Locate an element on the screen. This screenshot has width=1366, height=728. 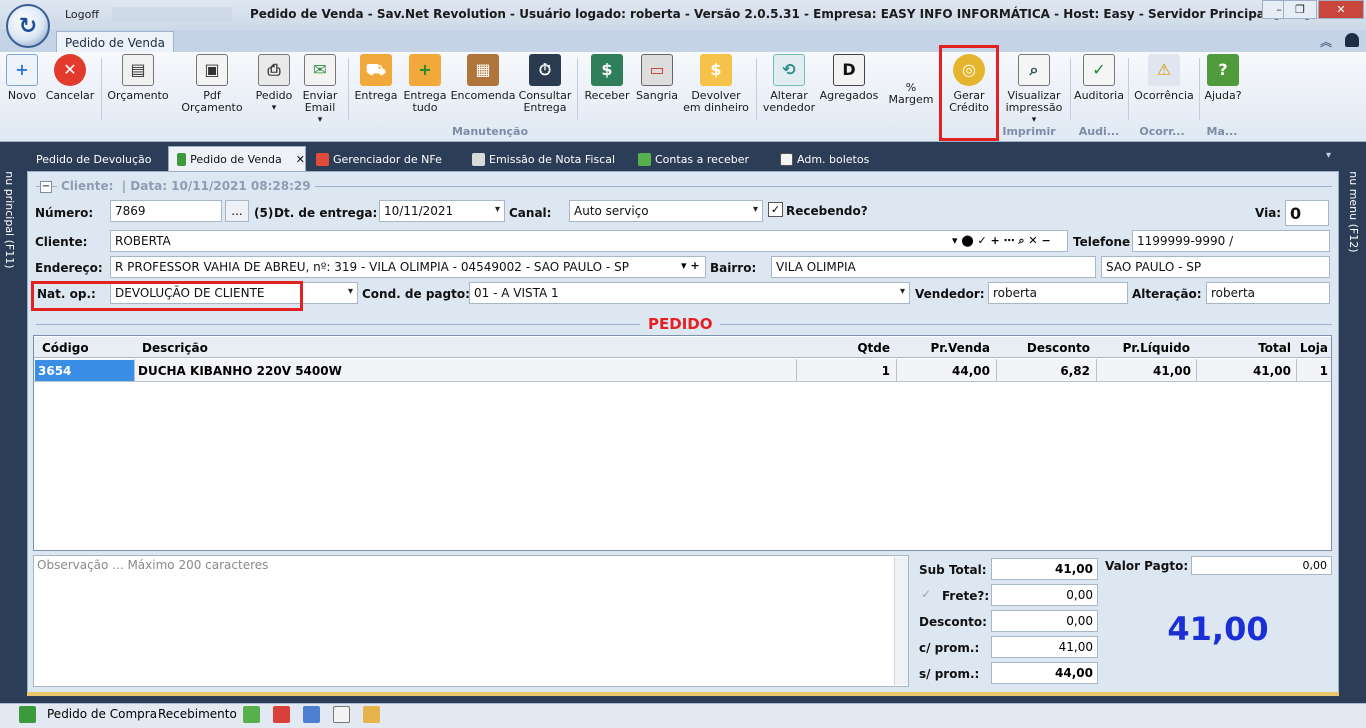
auditoria-button: ✓ Auditoria is located at coordinates (1099, 90).